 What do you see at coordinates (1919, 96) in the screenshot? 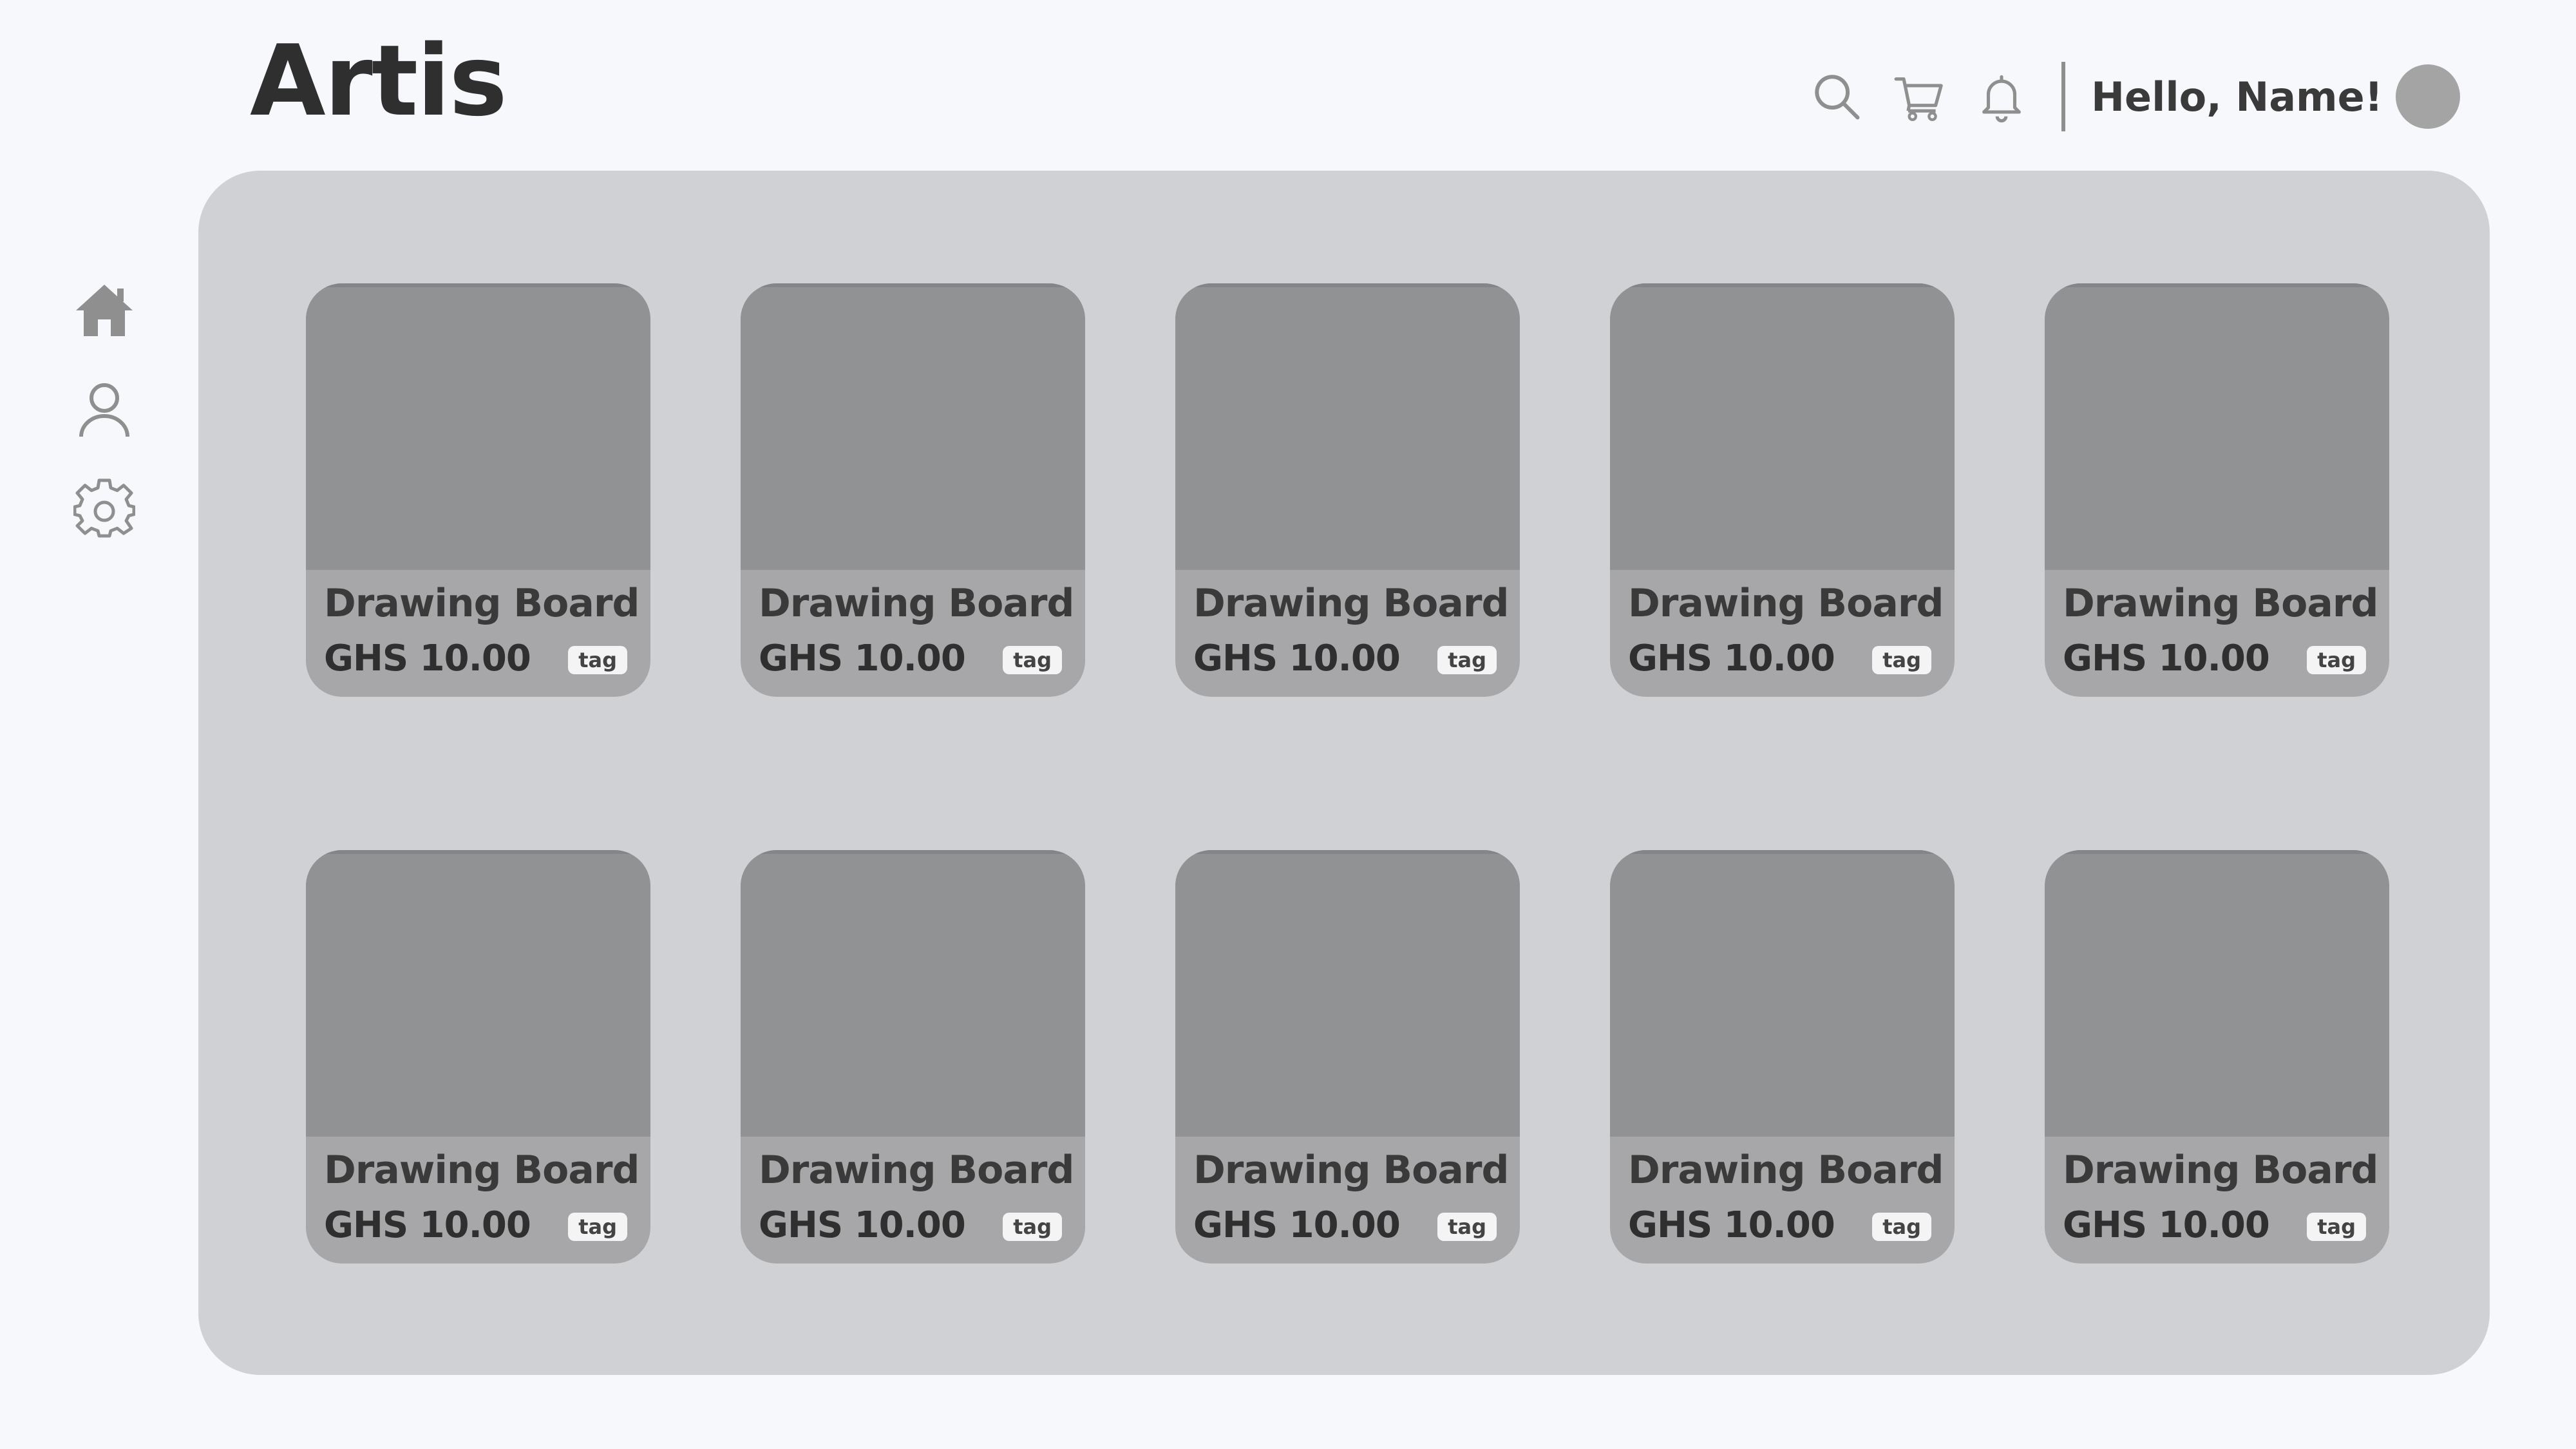
I see `cart-icon` at bounding box center [1919, 96].